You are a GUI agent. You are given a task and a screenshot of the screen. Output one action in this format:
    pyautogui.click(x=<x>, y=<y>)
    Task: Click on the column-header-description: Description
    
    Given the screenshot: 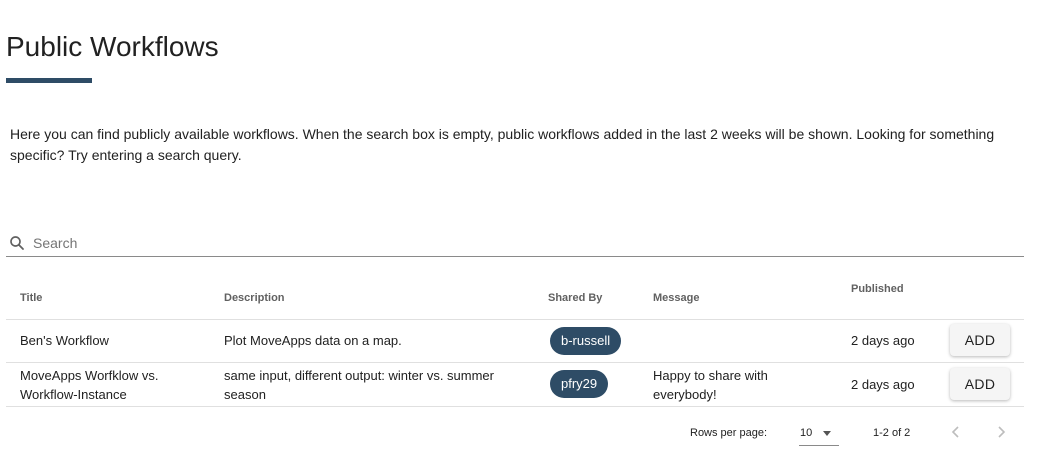 What is the action you would take?
    pyautogui.click(x=254, y=298)
    